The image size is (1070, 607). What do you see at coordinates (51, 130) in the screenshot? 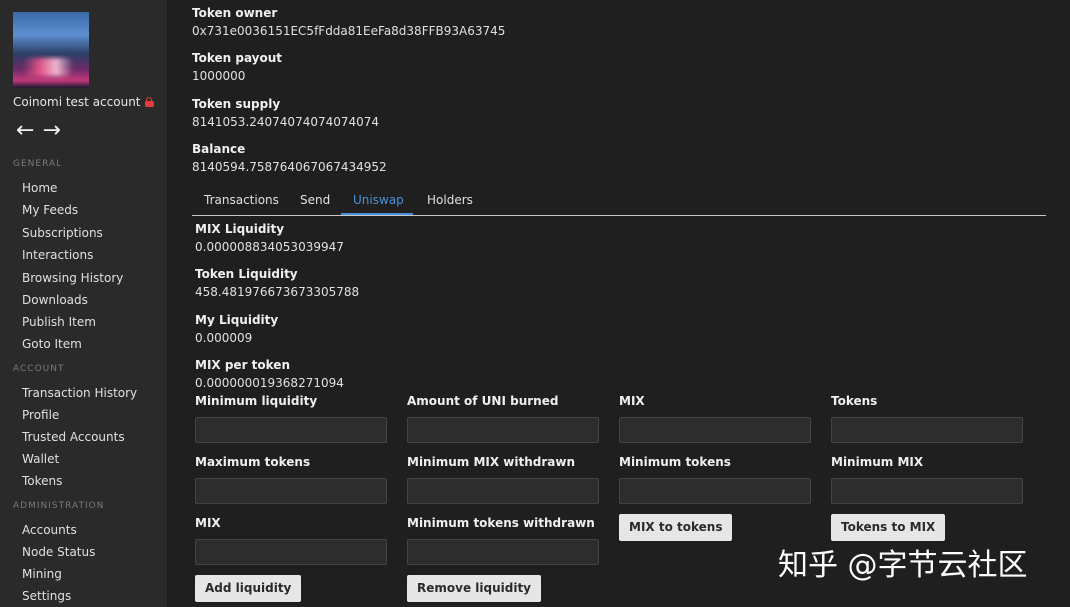
I see `forward-arrow-icon: →` at bounding box center [51, 130].